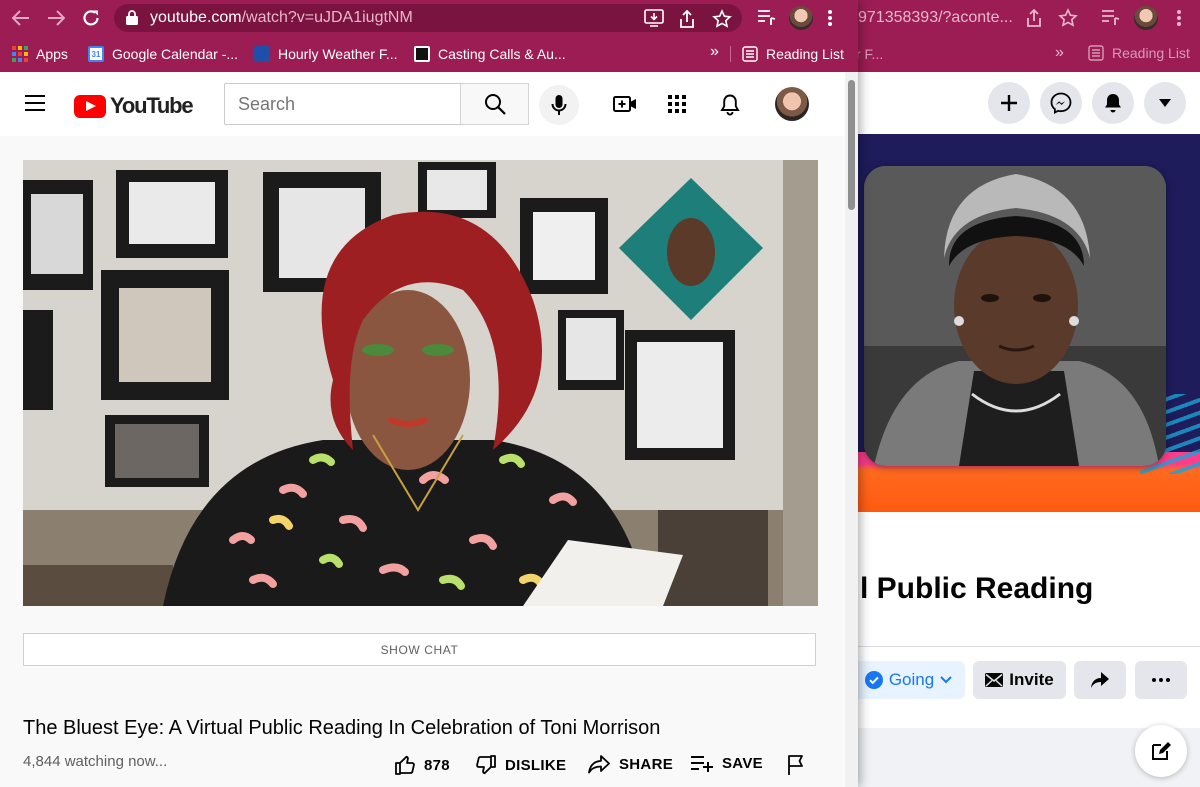  What do you see at coordinates (36, 104) in the screenshot?
I see `hamburger-menu-icon` at bounding box center [36, 104].